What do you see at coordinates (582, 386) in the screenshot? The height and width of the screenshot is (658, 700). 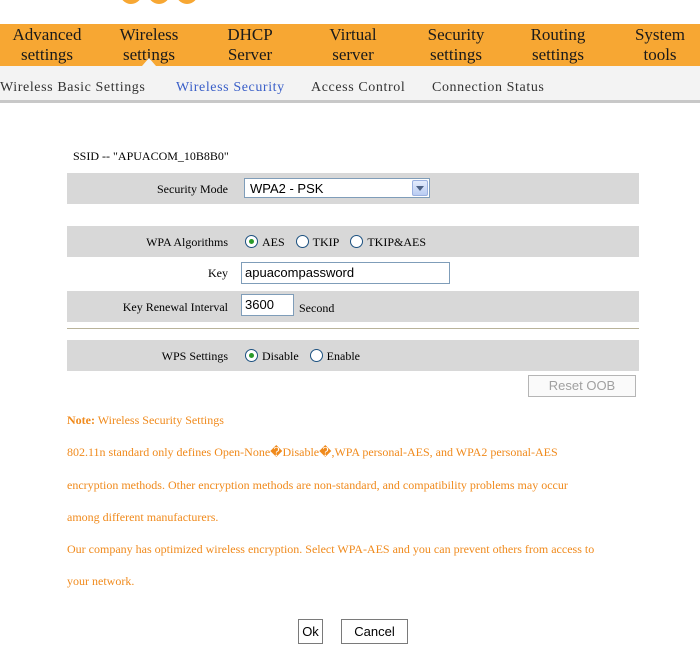 I see `reset-oob-button: Reset OOB` at bounding box center [582, 386].